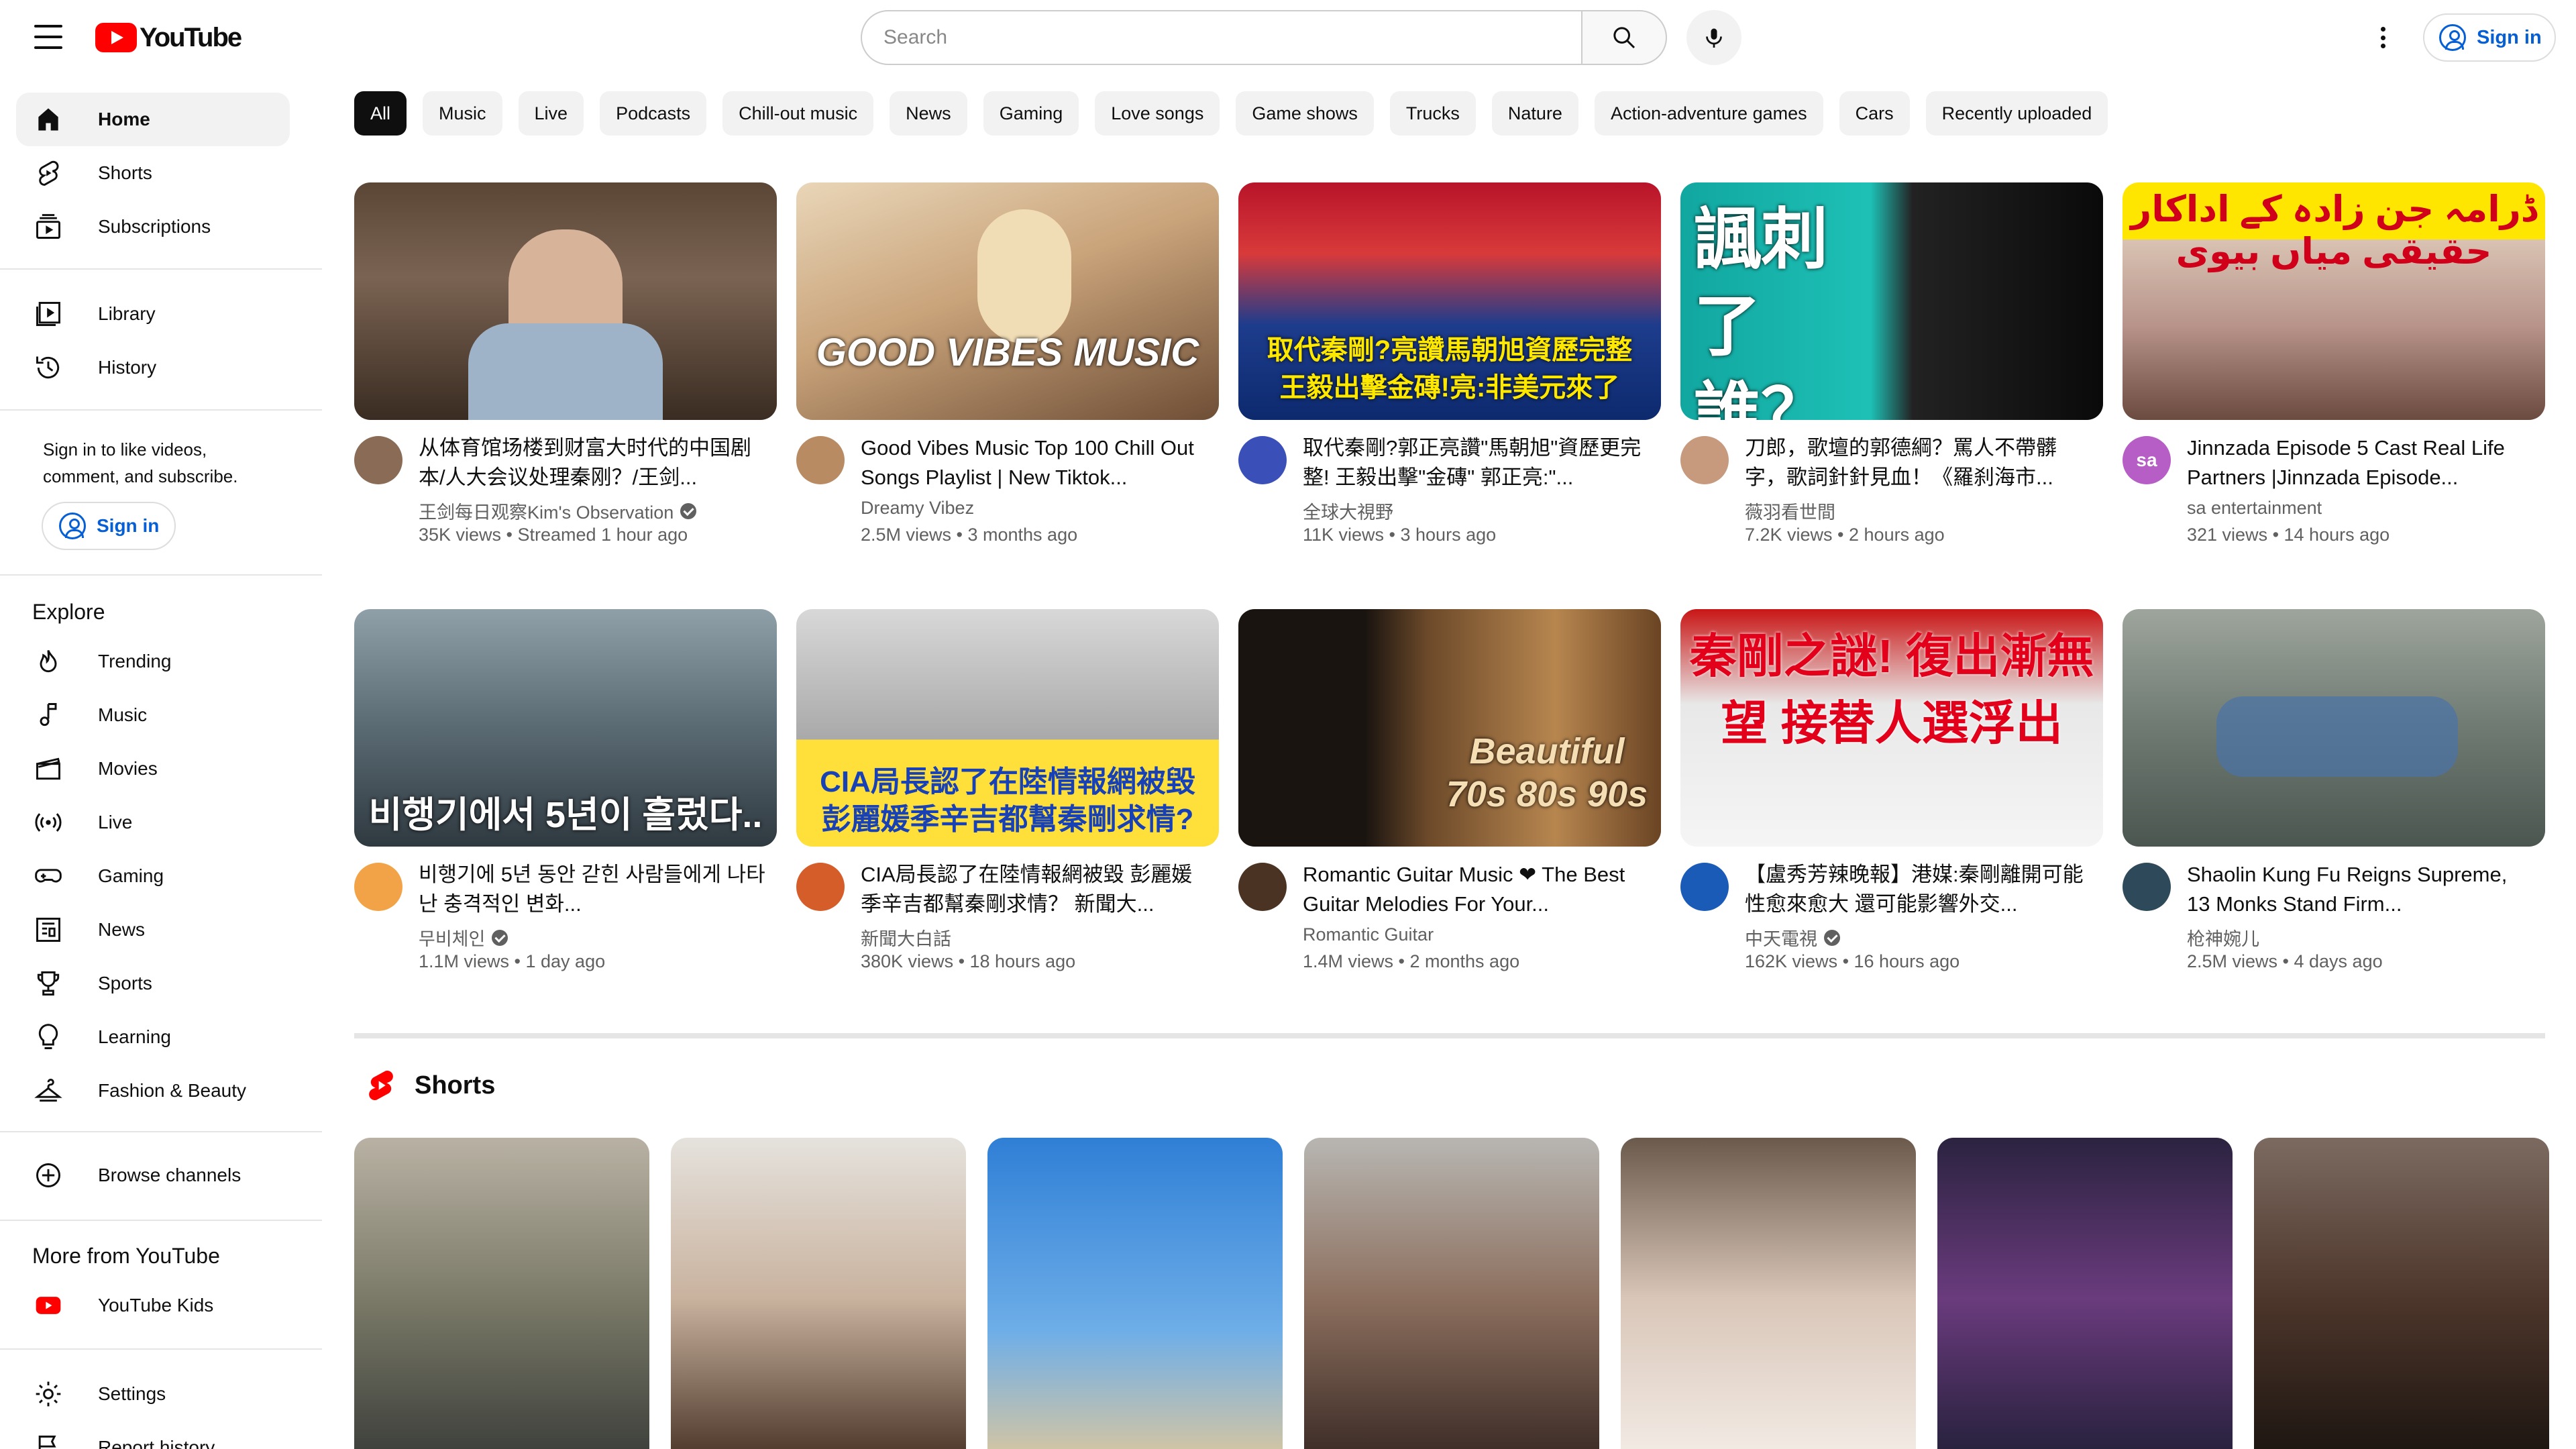 This screenshot has height=1449, width=2576. I want to click on channel-name: 中天電視, so click(1792, 937).